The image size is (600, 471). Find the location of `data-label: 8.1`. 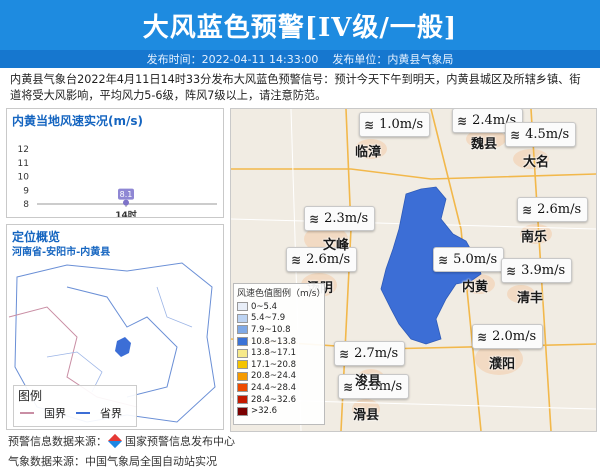

data-label: 8.1 is located at coordinates (126, 194).